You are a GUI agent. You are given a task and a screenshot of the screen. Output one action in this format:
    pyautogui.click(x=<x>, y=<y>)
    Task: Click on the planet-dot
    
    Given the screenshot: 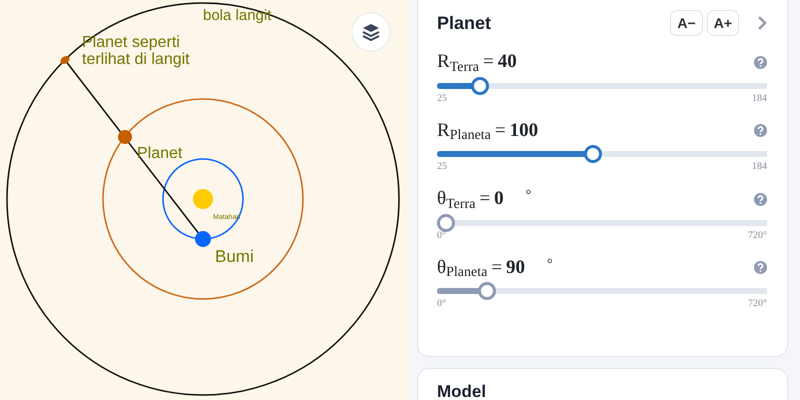 What is the action you would take?
    pyautogui.click(x=125, y=137)
    